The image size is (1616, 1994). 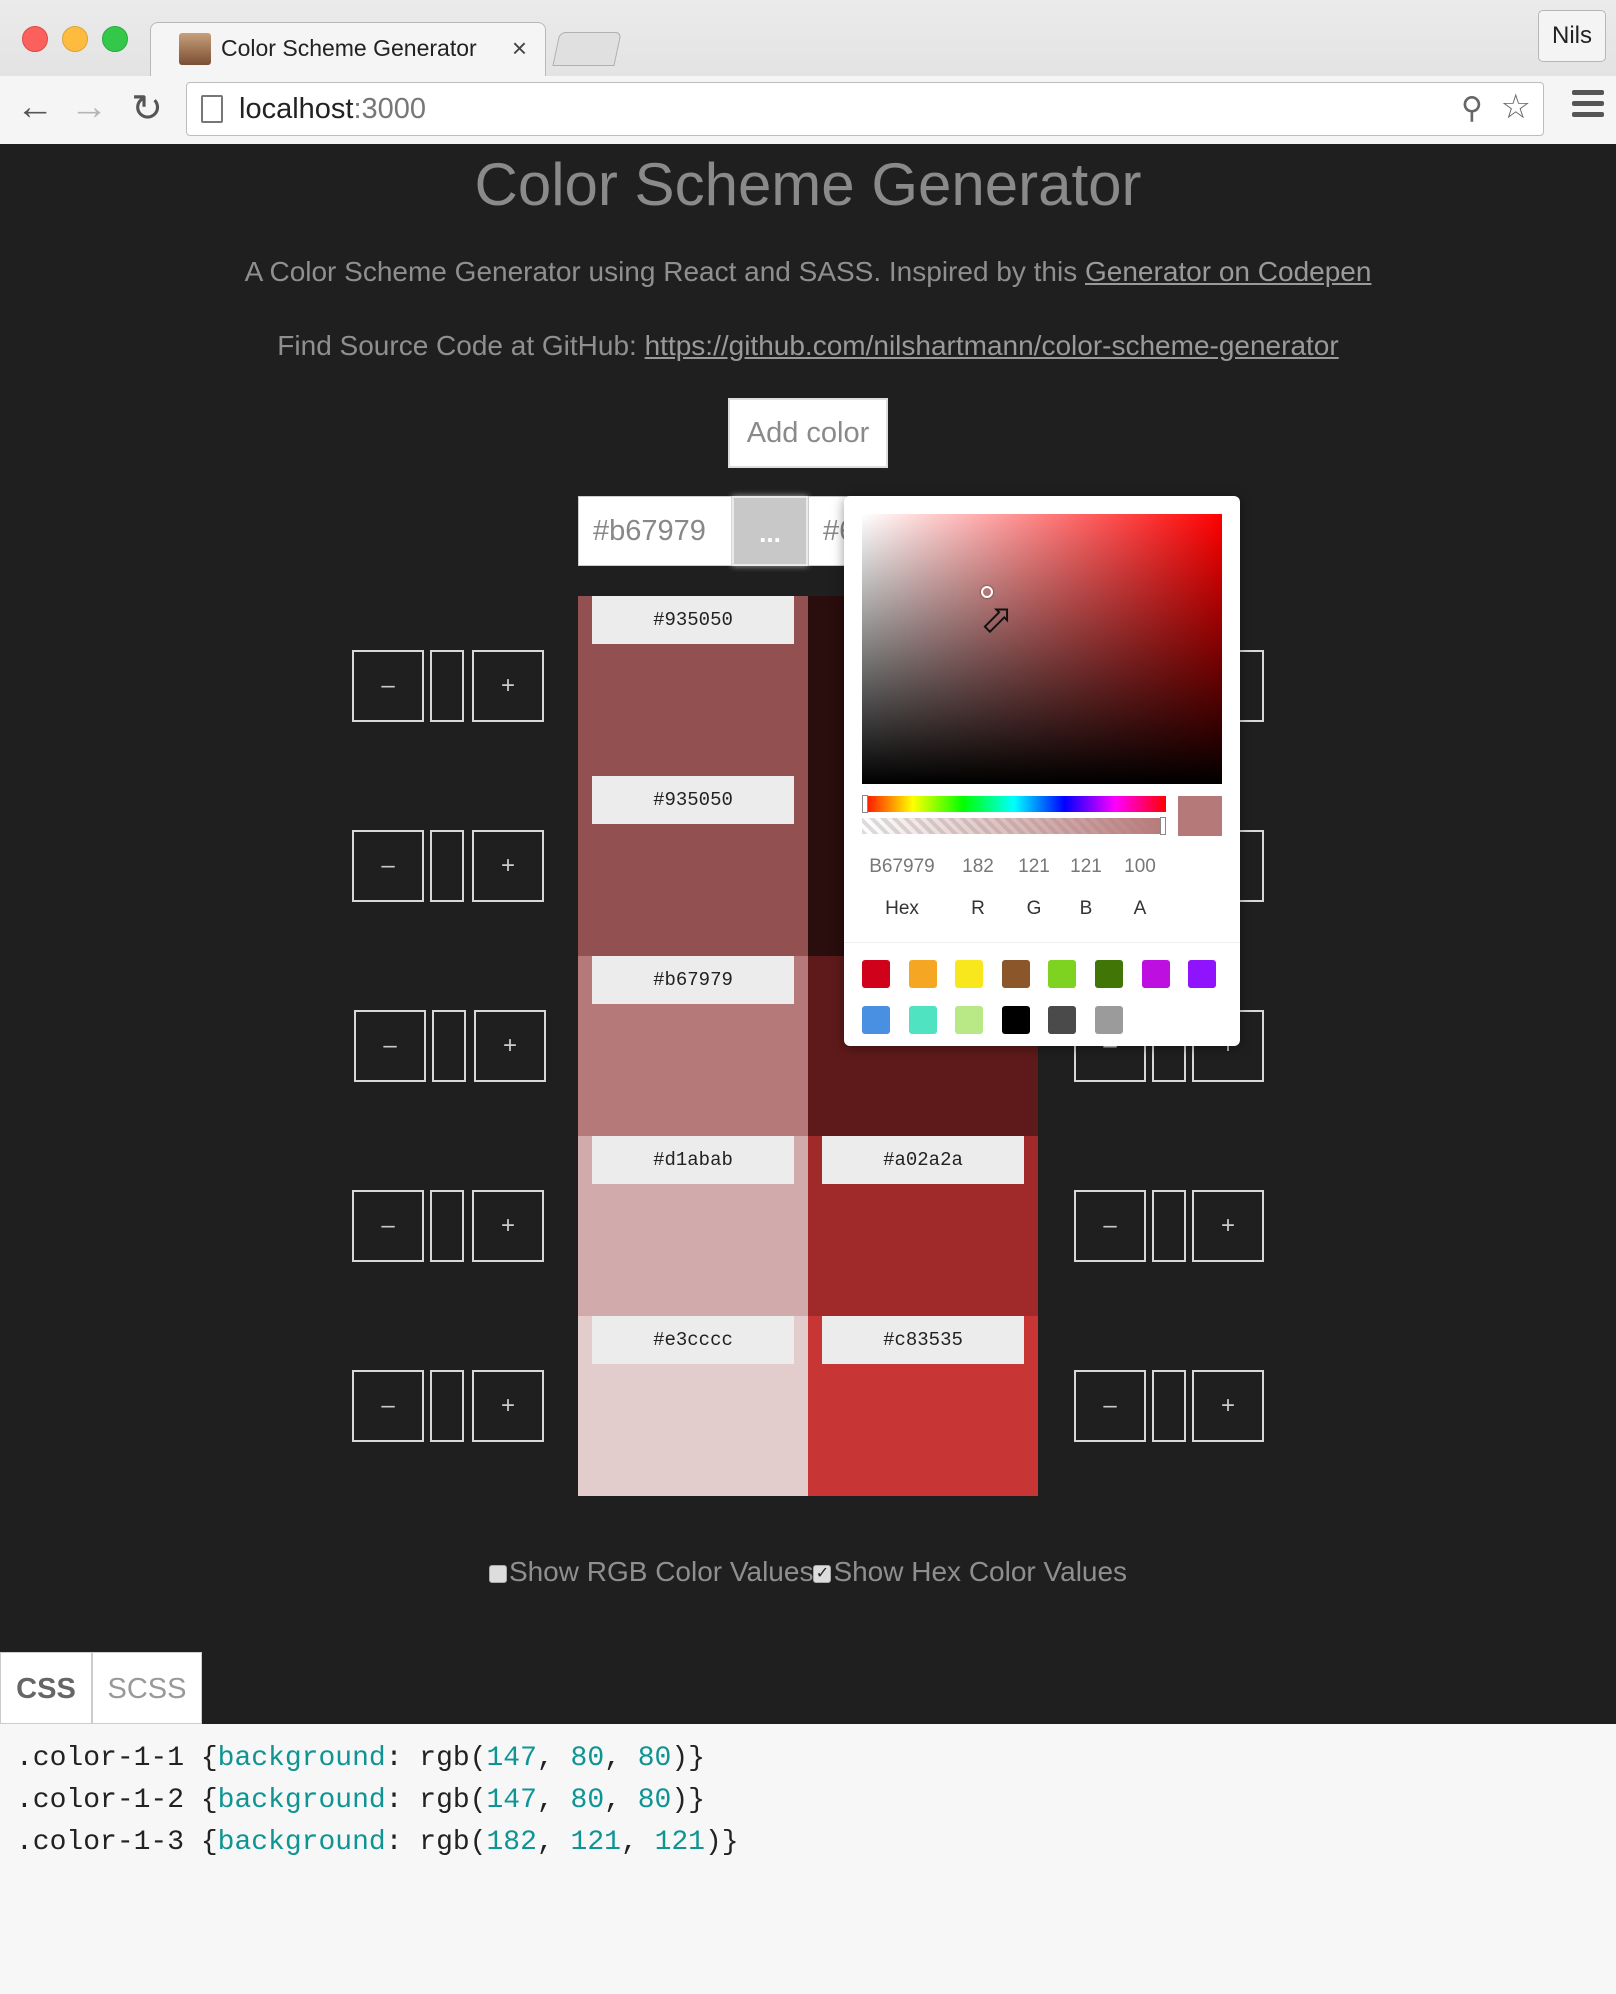 I want to click on g-value-input: 121, so click(x=1034, y=867).